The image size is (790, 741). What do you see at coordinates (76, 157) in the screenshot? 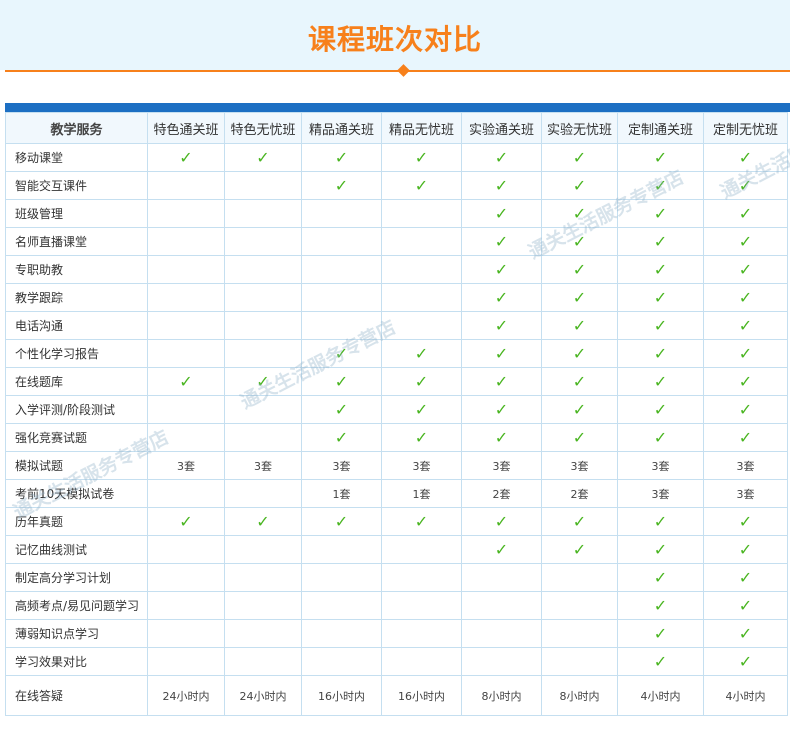
I see `row-label: 移动课堂` at bounding box center [76, 157].